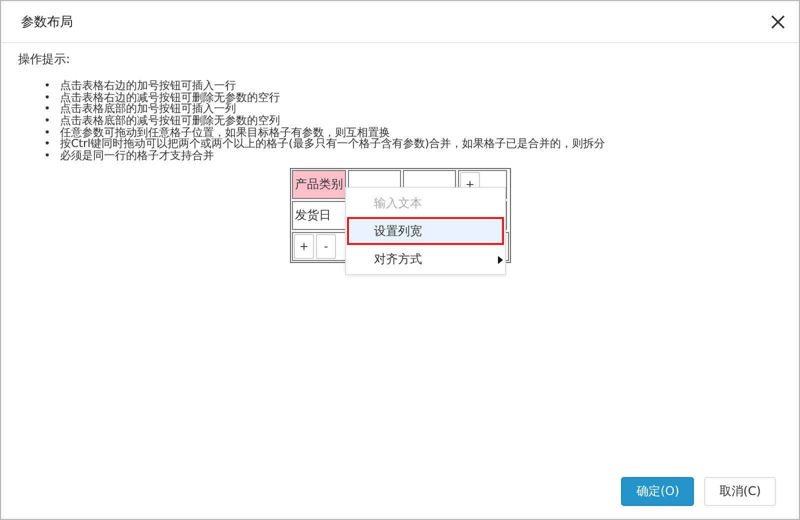 The image size is (800, 520). What do you see at coordinates (425, 259) in the screenshot?
I see `menu-item: 对齐方式` at bounding box center [425, 259].